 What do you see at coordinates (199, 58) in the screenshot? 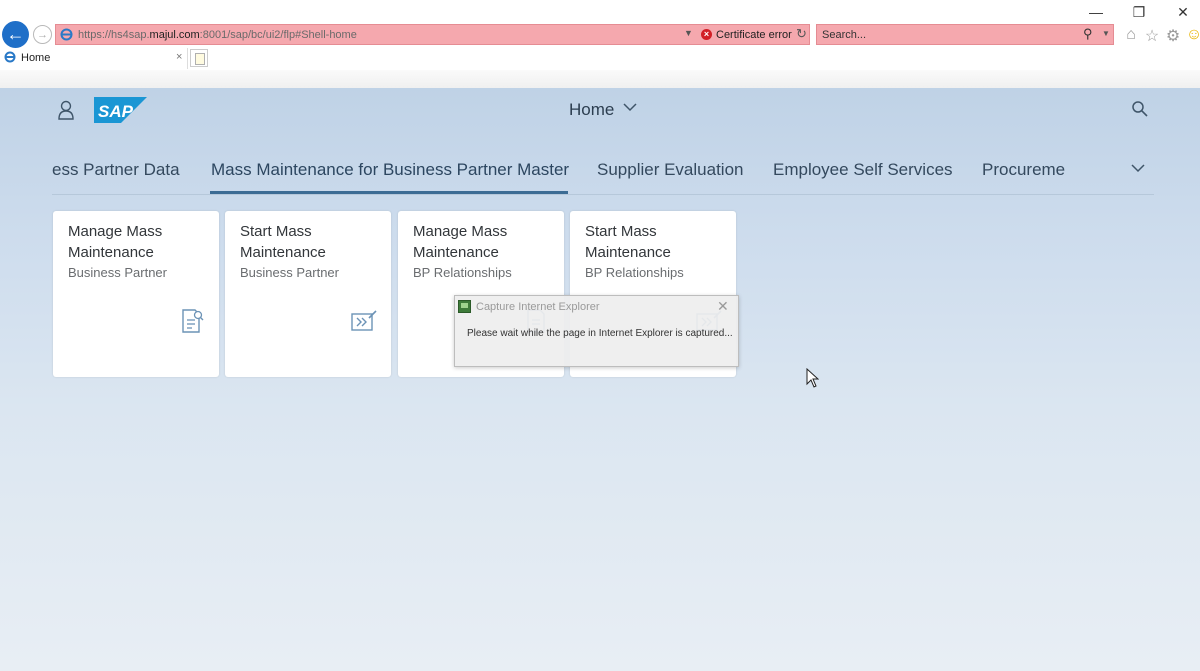
I see `new-tab-button` at bounding box center [199, 58].